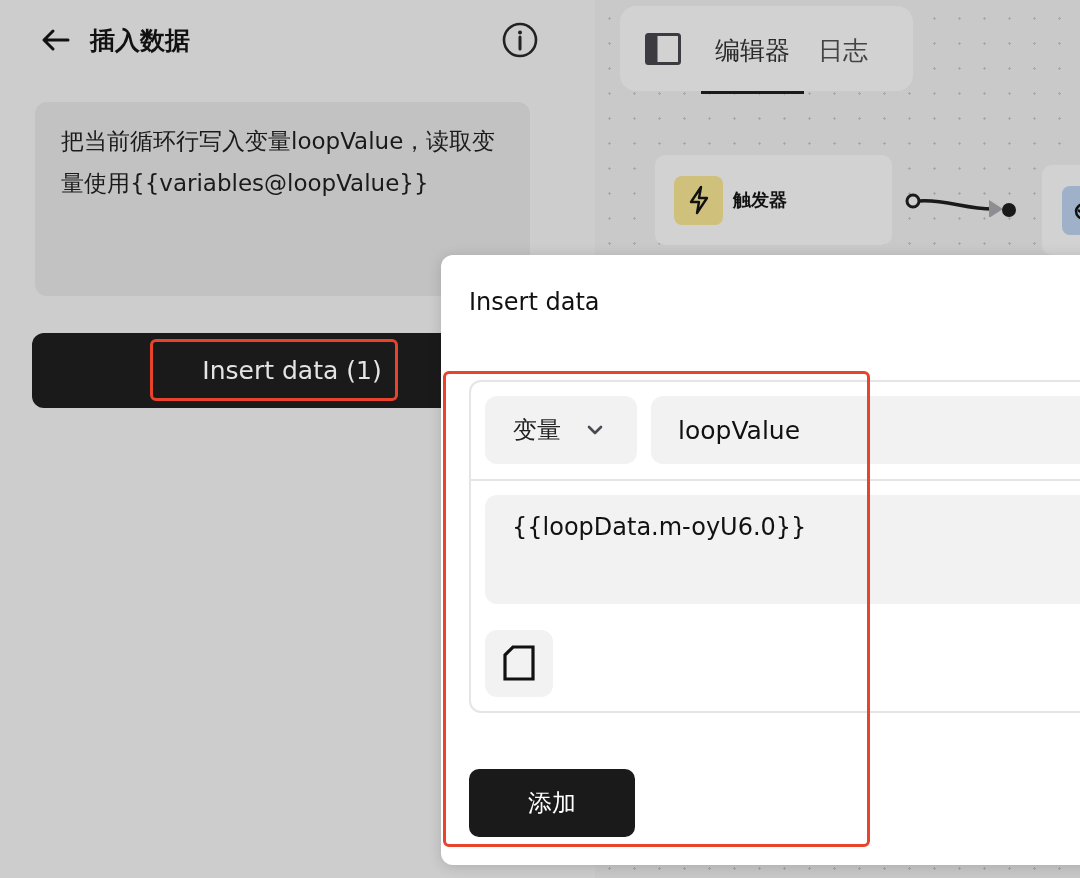 This screenshot has width=1080, height=878. What do you see at coordinates (595, 430) in the screenshot?
I see `chevron-down-icon` at bounding box center [595, 430].